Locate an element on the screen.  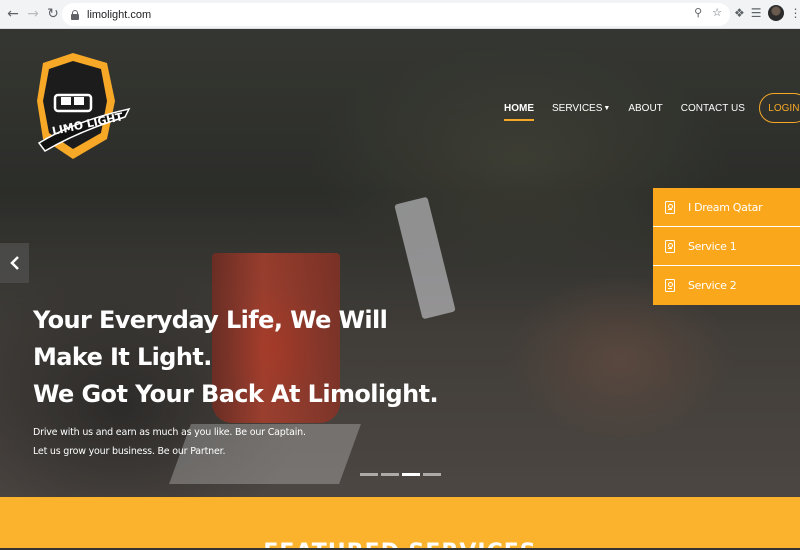
hero-headline-line: Make It Light. is located at coordinates (122, 357).